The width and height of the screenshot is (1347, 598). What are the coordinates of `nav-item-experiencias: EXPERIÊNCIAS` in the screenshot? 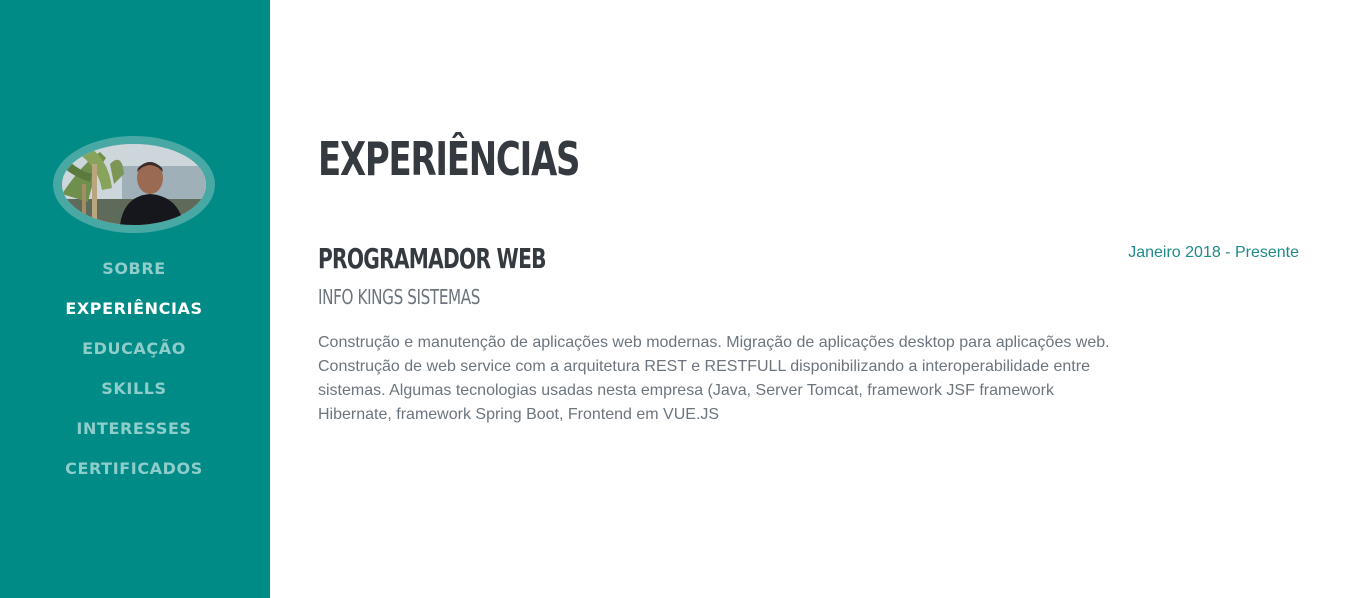 It's located at (134, 316).